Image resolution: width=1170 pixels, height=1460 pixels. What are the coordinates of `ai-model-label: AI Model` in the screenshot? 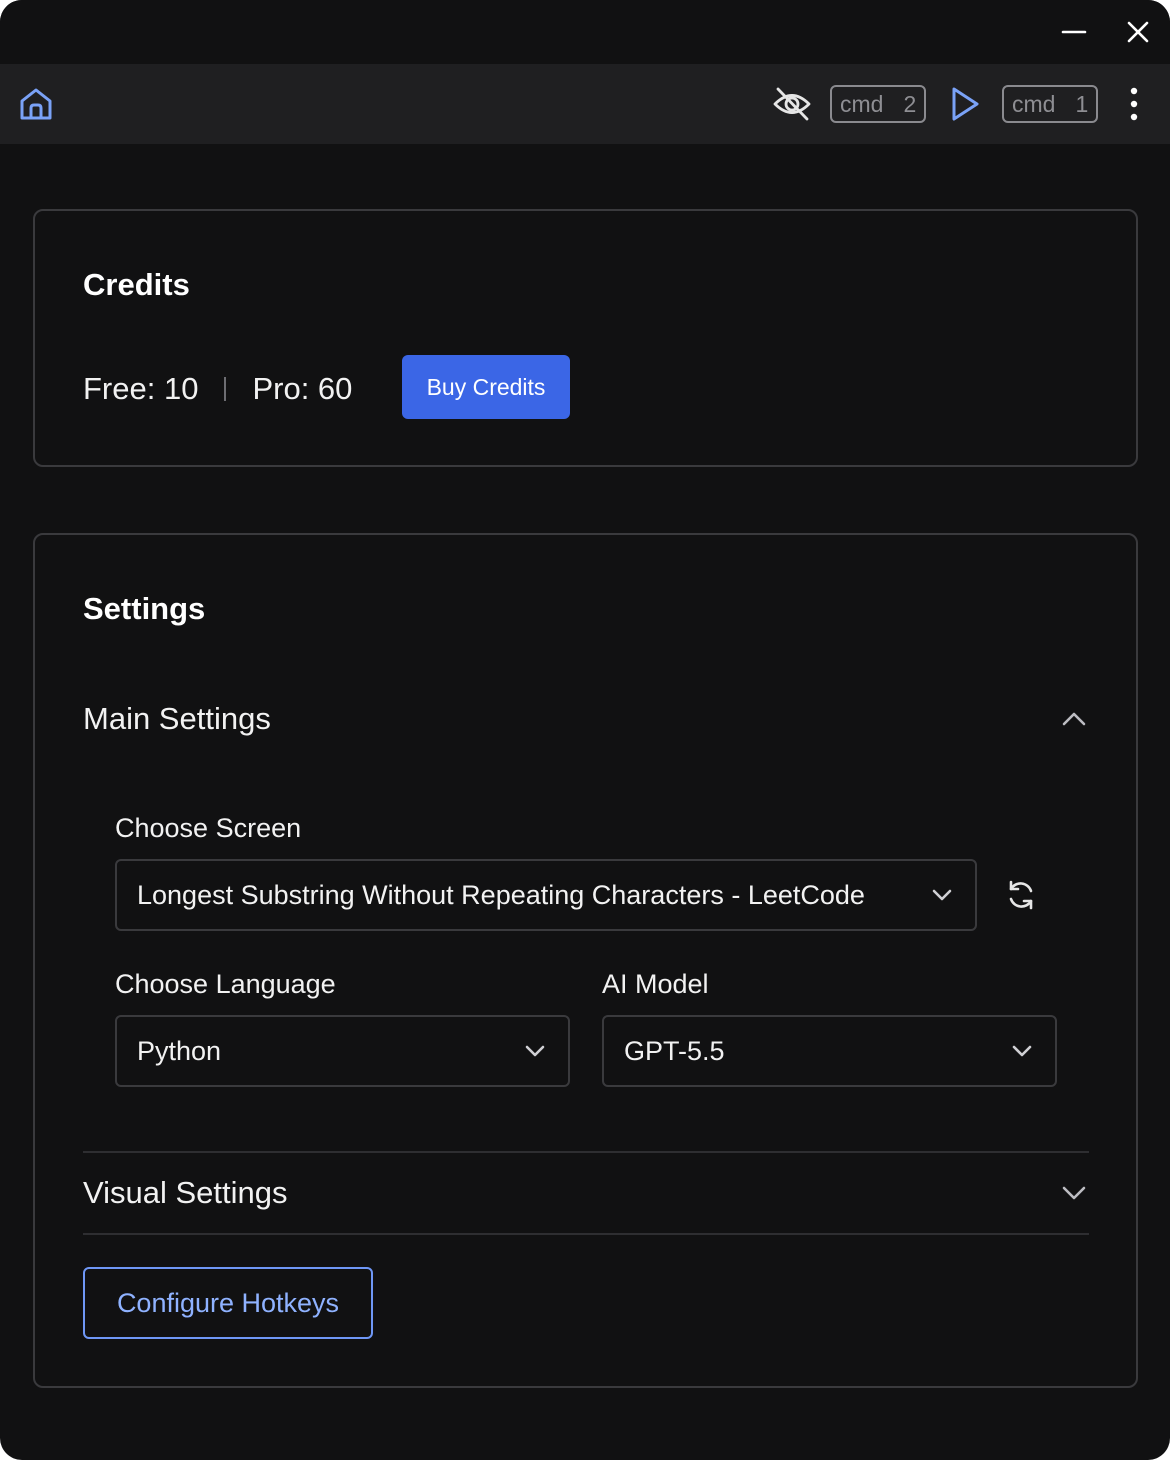 It's located at (655, 984).